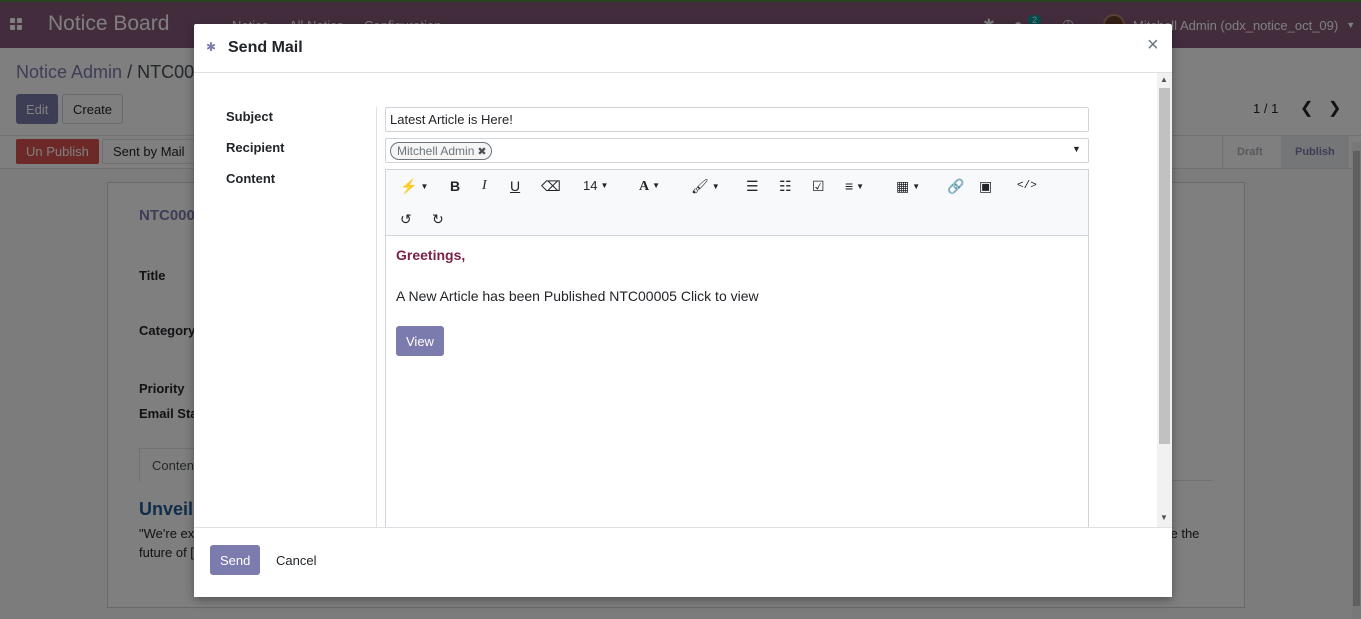  I want to click on view-button: View, so click(420, 341).